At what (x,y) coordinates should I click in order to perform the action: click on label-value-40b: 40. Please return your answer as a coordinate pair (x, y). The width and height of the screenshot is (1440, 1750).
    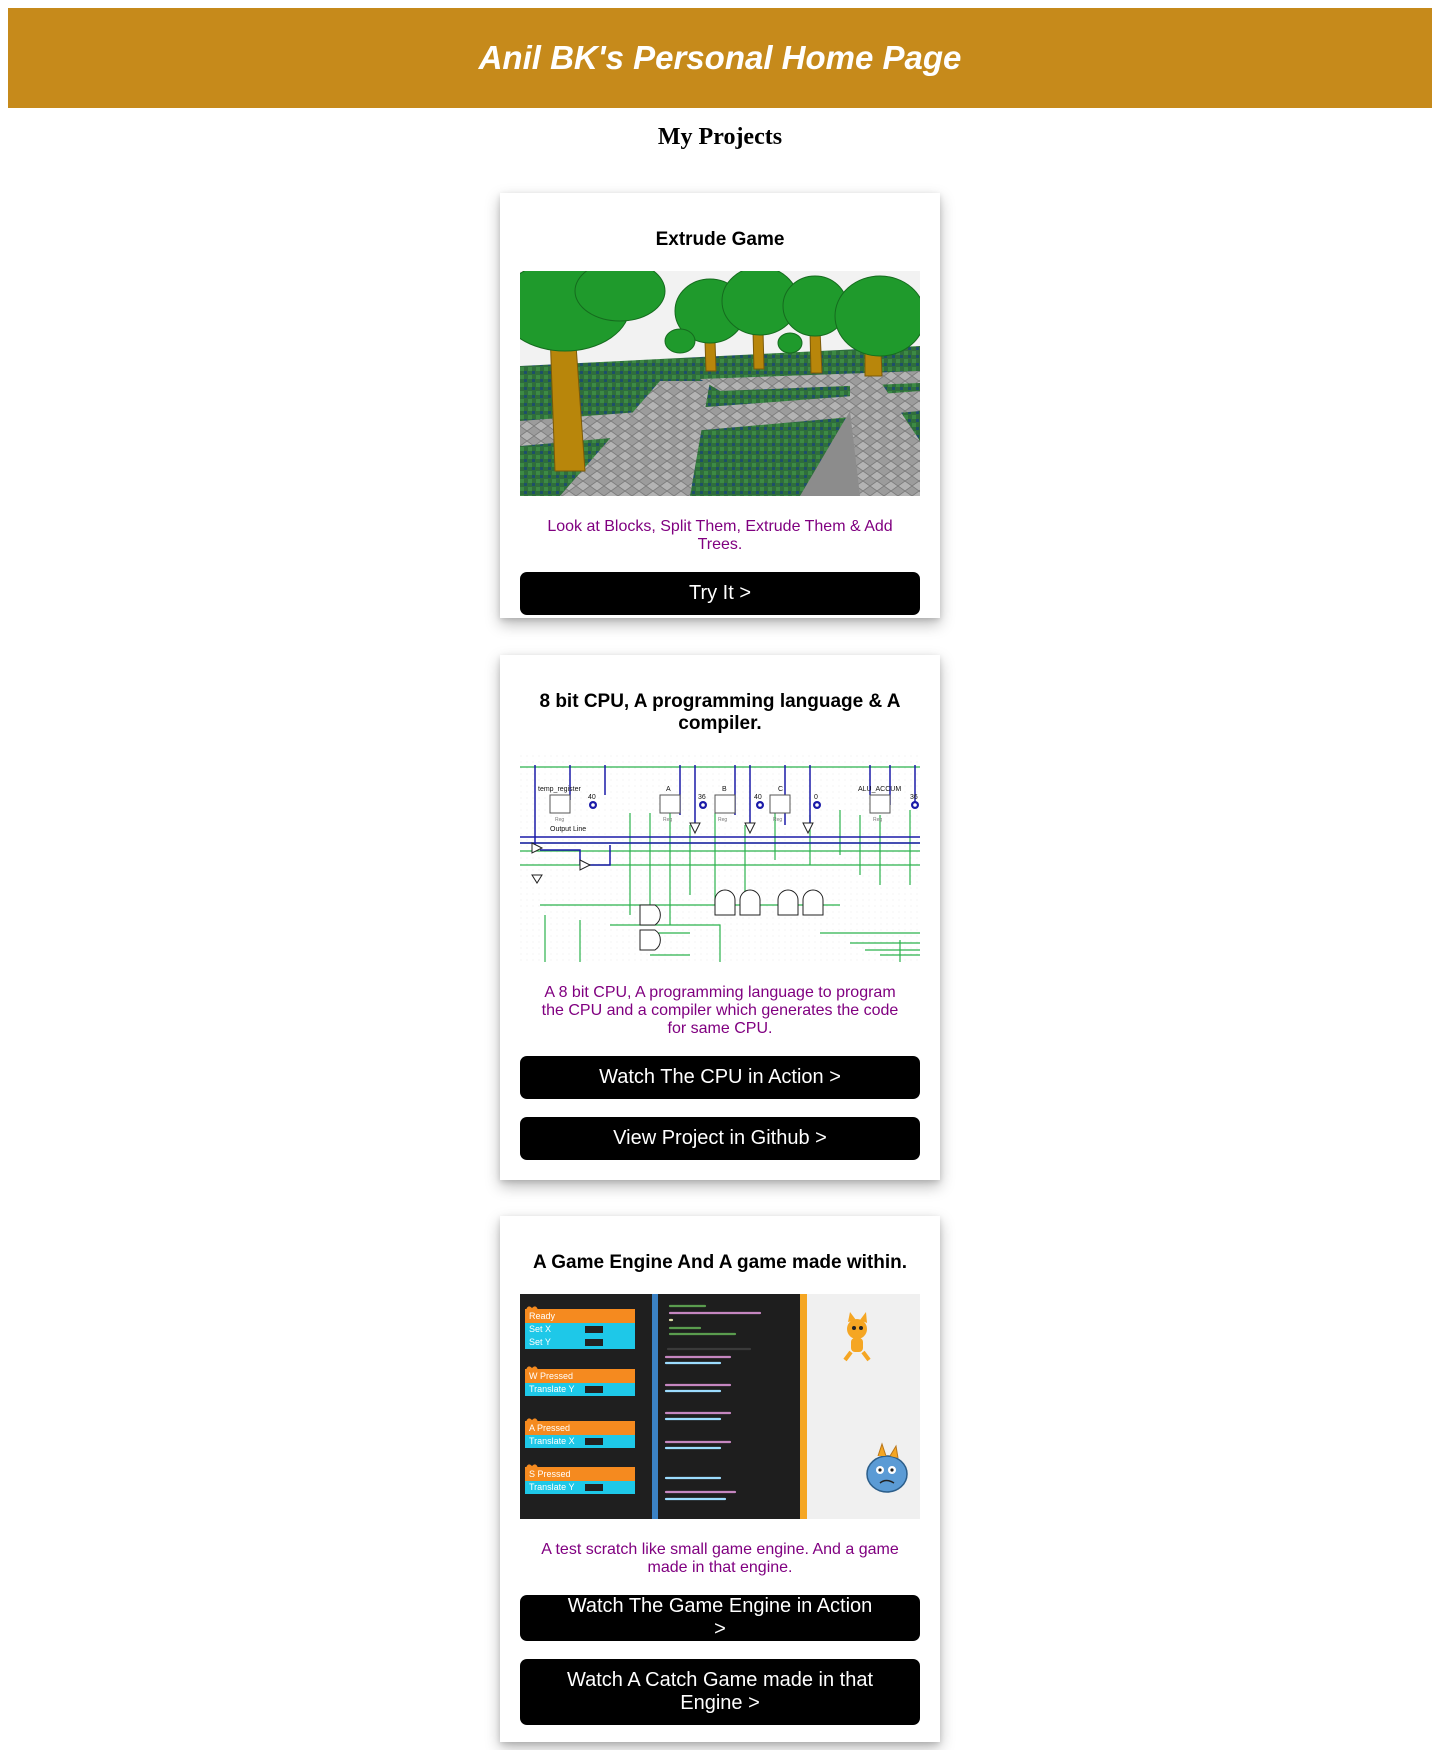
    Looking at the image, I should click on (758, 797).